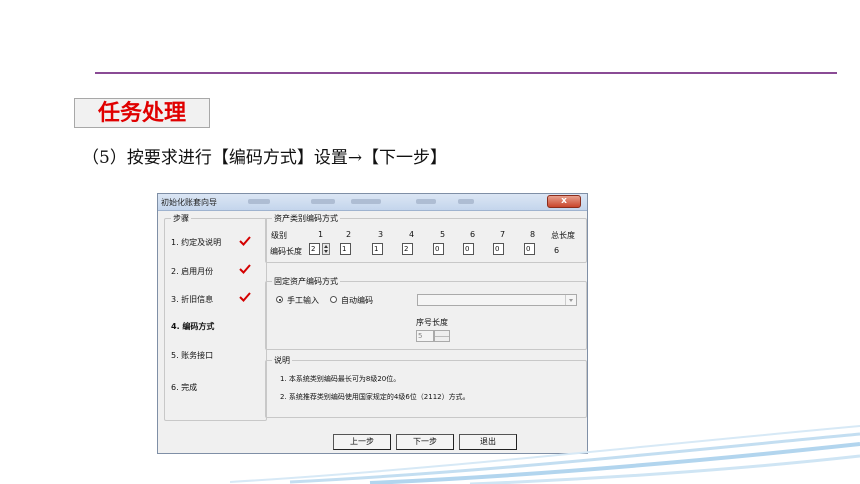 This screenshot has width=860, height=484. I want to click on steps-legend: 步骤, so click(181, 218).